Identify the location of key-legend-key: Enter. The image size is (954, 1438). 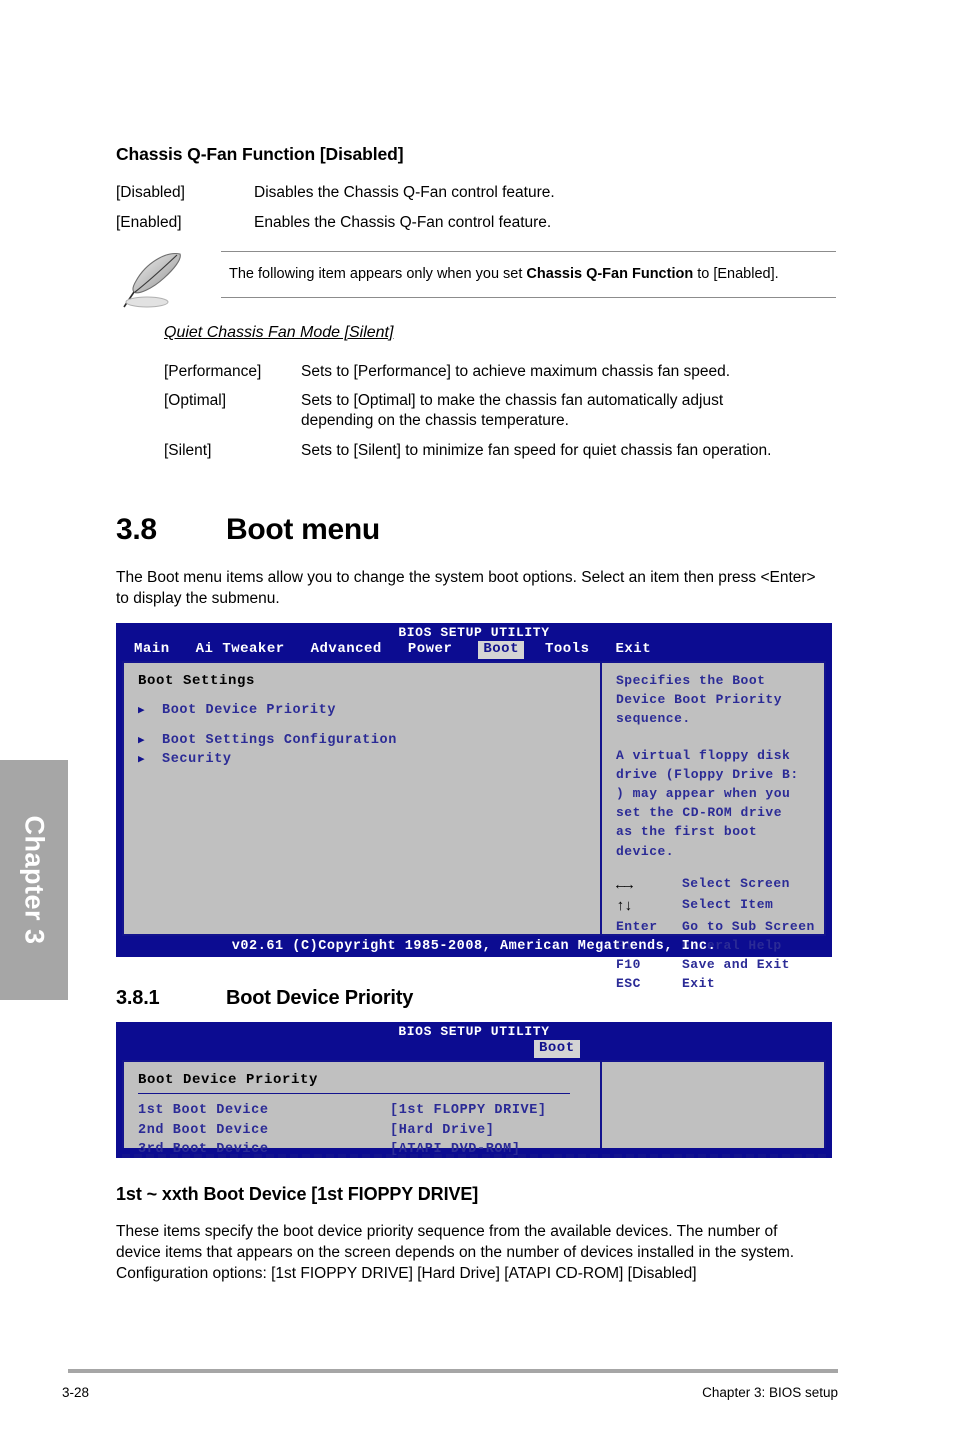
(637, 927).